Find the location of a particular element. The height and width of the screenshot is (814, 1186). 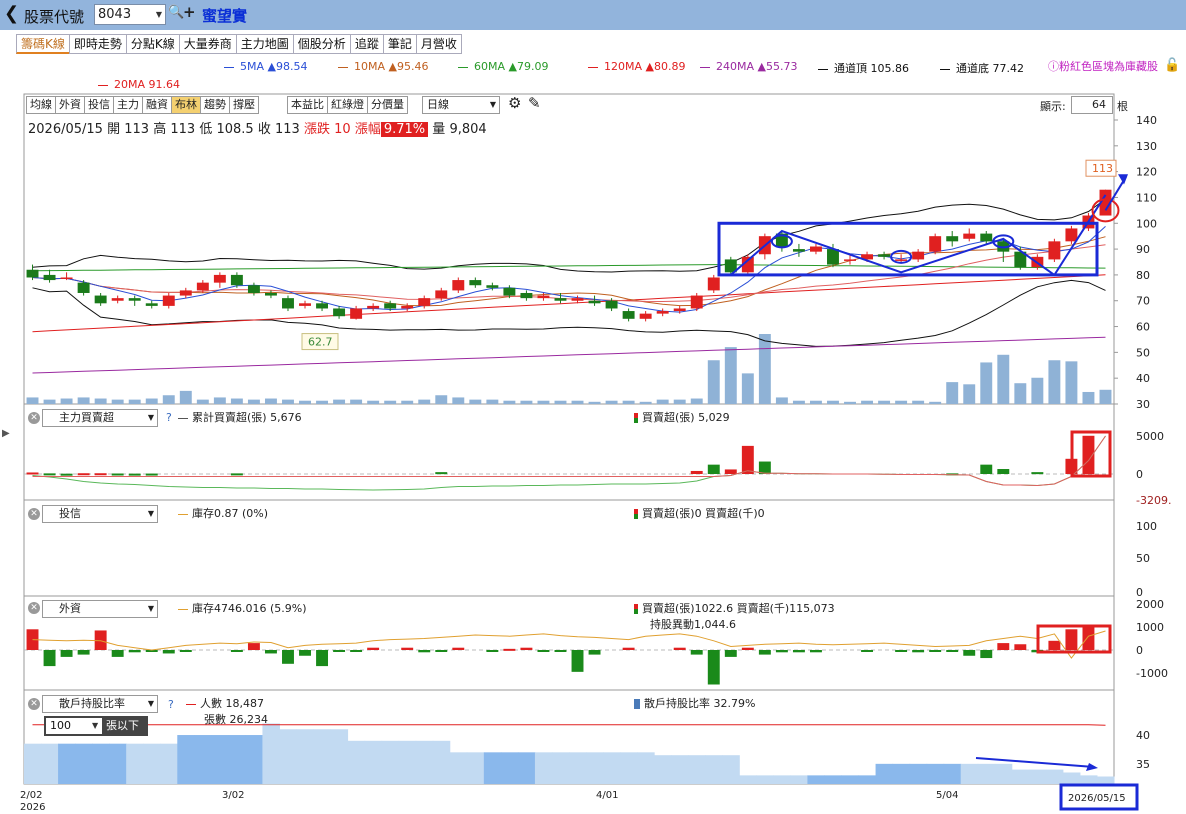

toolbar-support: 撐壓 is located at coordinates (244, 105).